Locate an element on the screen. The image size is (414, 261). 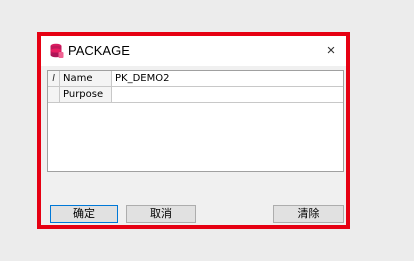
name-label: Name is located at coordinates (86, 78).